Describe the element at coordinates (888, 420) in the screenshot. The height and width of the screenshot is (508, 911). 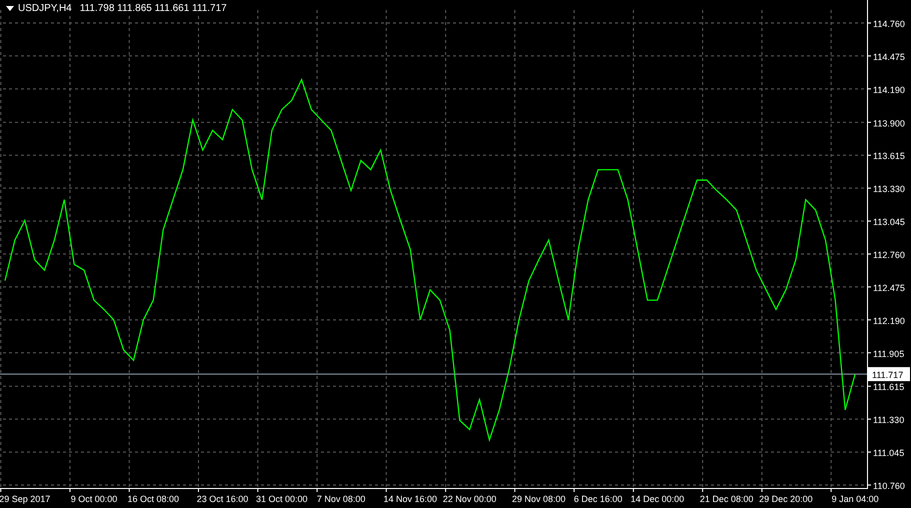
I see `y-tick-label: 111.330` at that location.